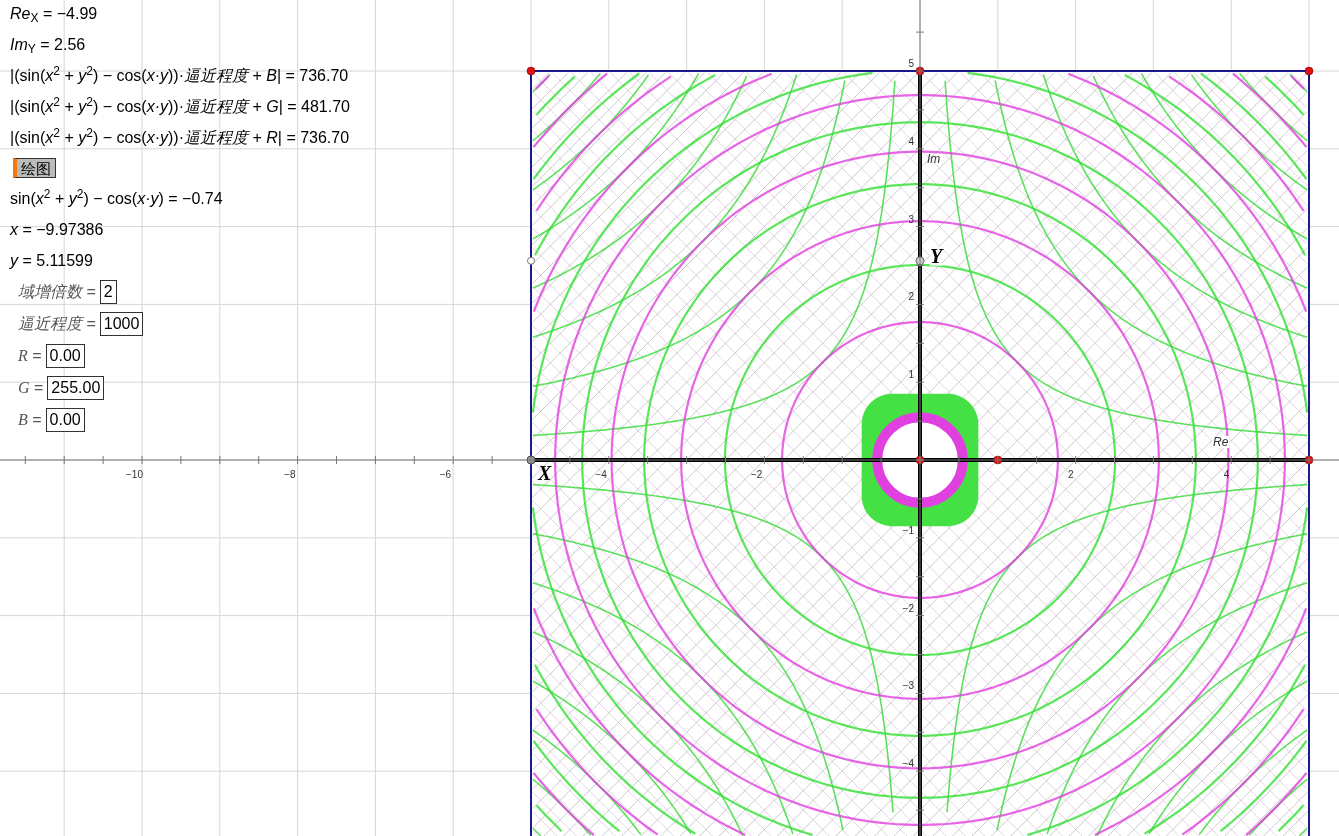  Describe the element at coordinates (57, 324) in the screenshot. I see `input-label: 逼近程度 =` at that location.